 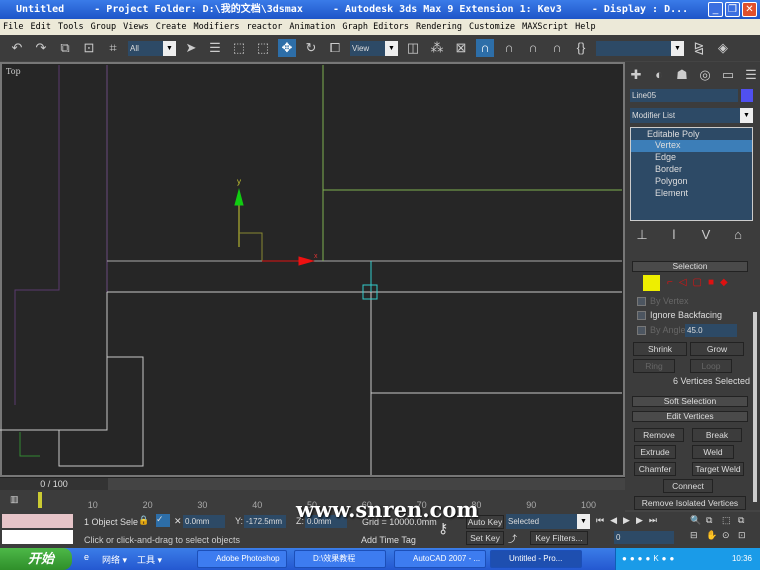 I want to click on pivot-icon: ◫, so click(x=413, y=48).